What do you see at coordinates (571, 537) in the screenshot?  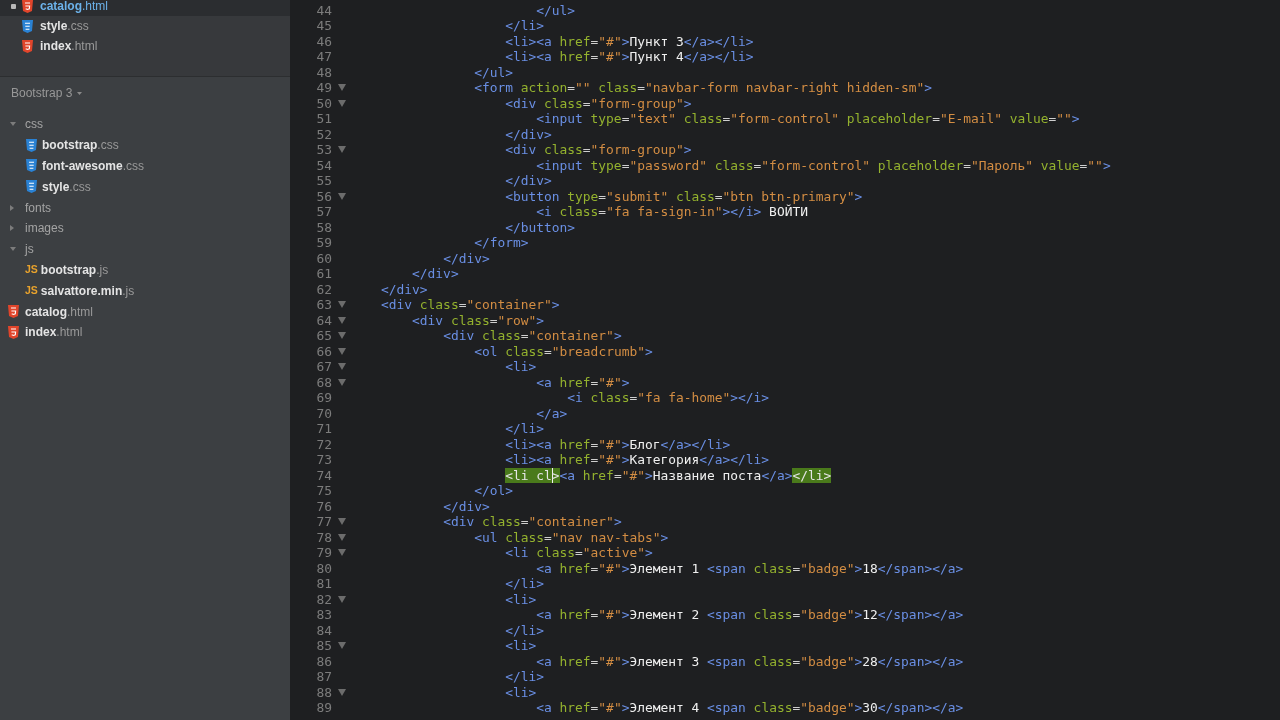 I see `code-line: <ul class="nav nav-tabs">` at bounding box center [571, 537].